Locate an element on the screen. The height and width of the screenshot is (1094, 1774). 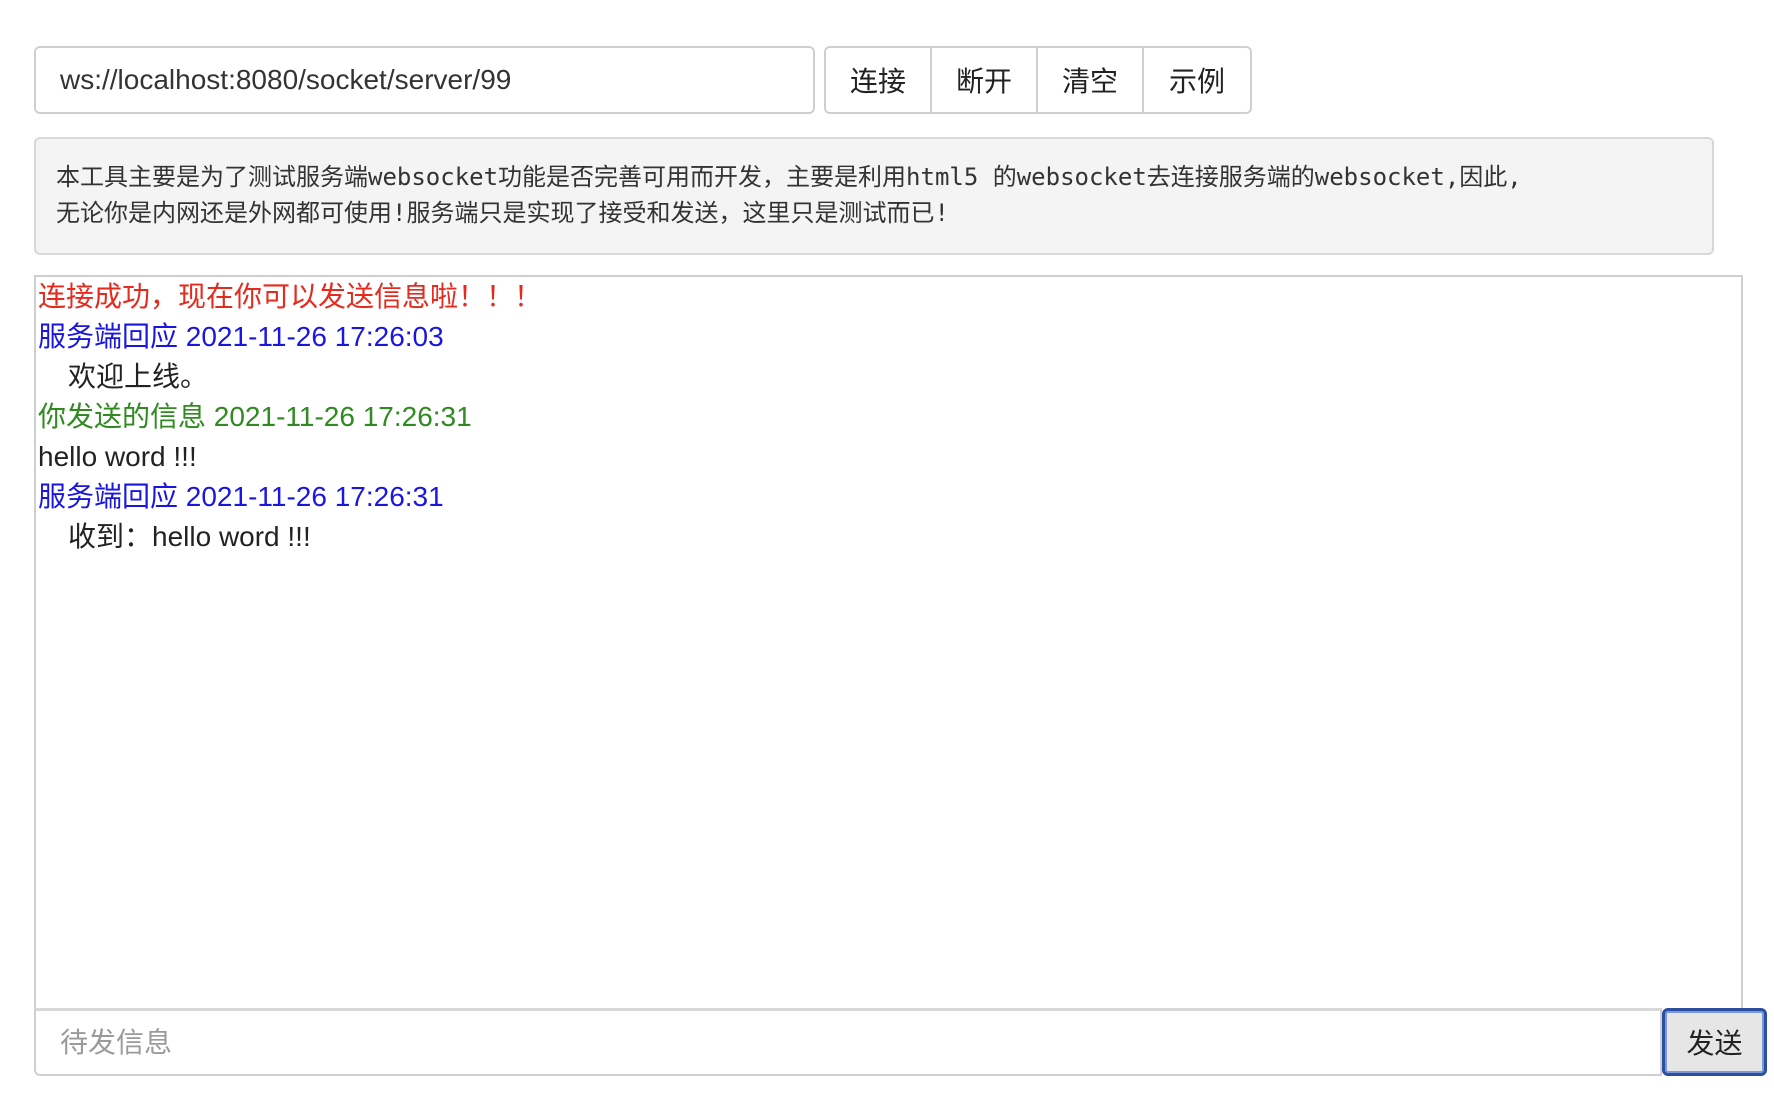
log-sent-message-header: 你发送的信息 2021-11-26 17:26:31 is located at coordinates (255, 416).